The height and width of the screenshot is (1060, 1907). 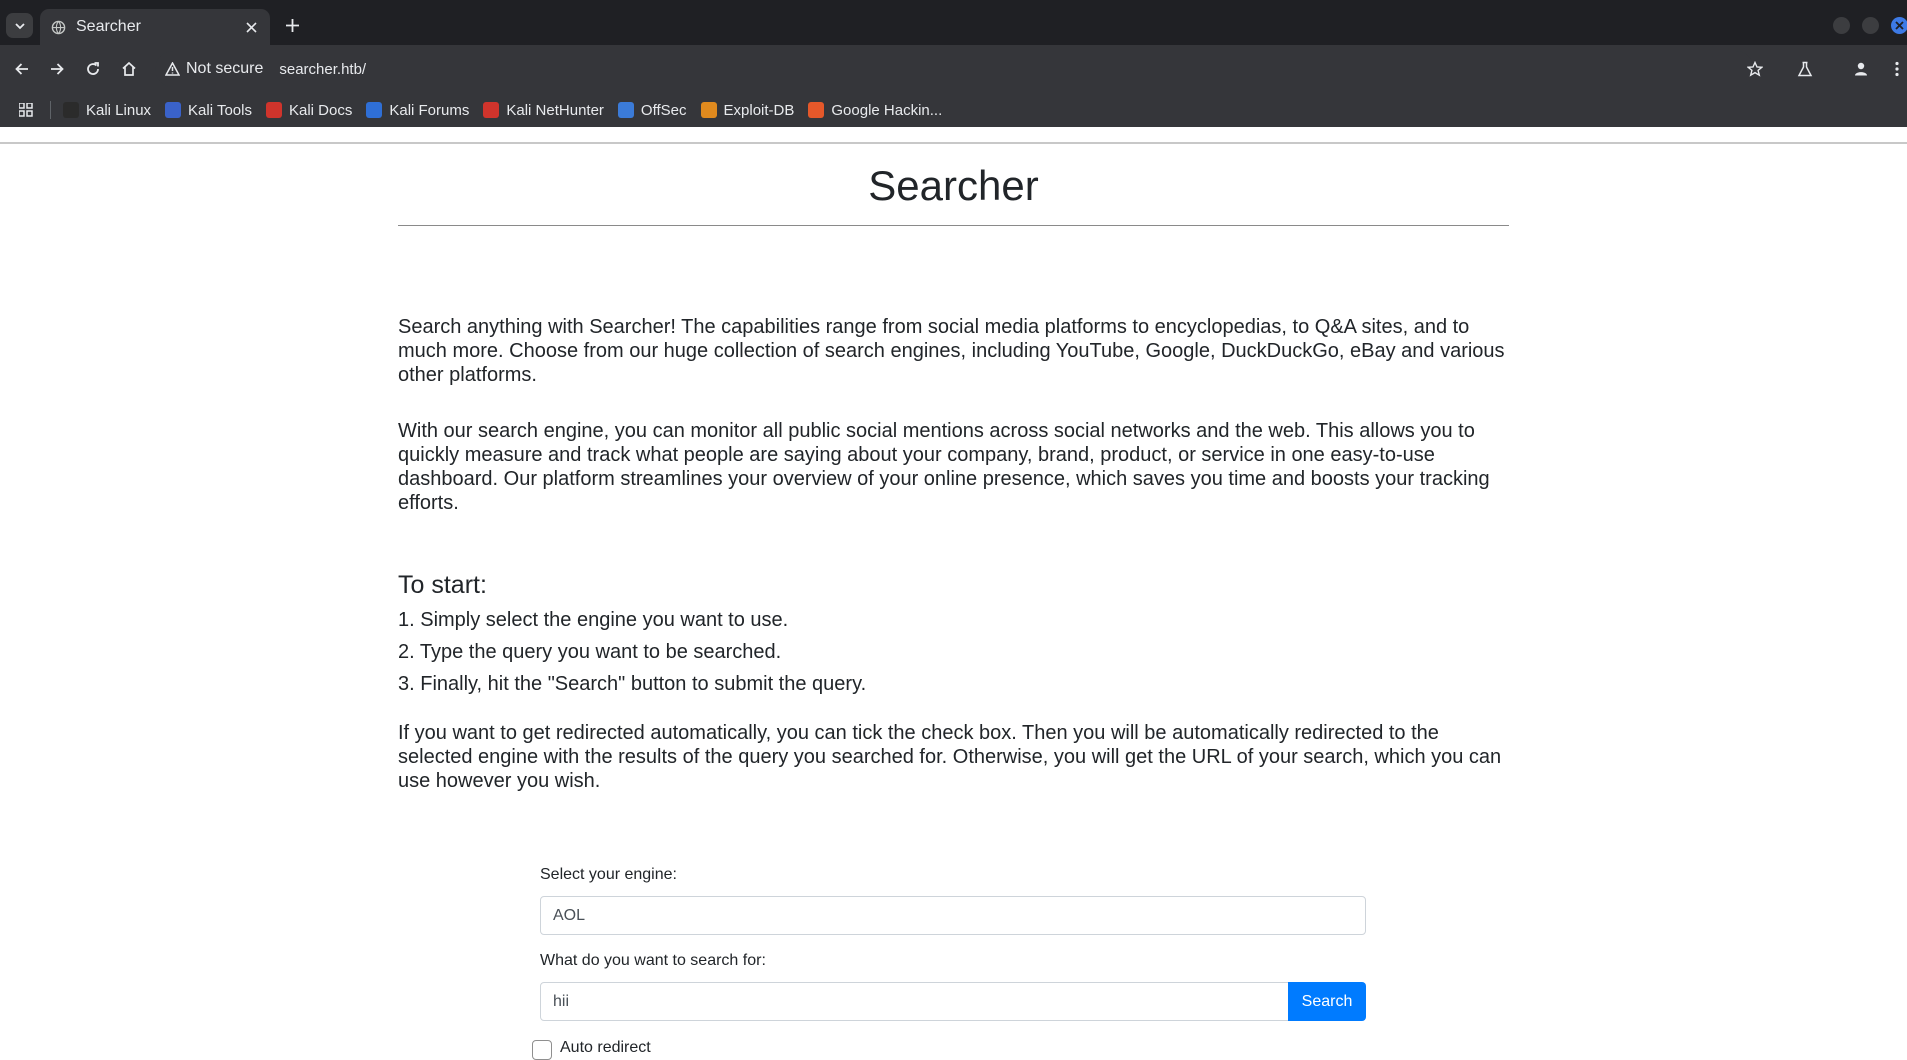 I want to click on tab-title: Searcher, so click(x=108, y=26).